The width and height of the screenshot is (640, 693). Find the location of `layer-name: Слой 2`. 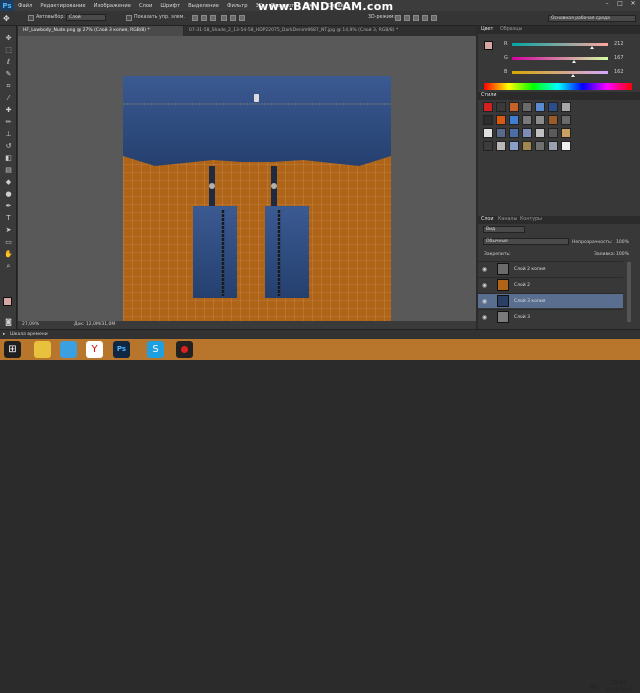

layer-name: Слой 2 is located at coordinates (522, 285).